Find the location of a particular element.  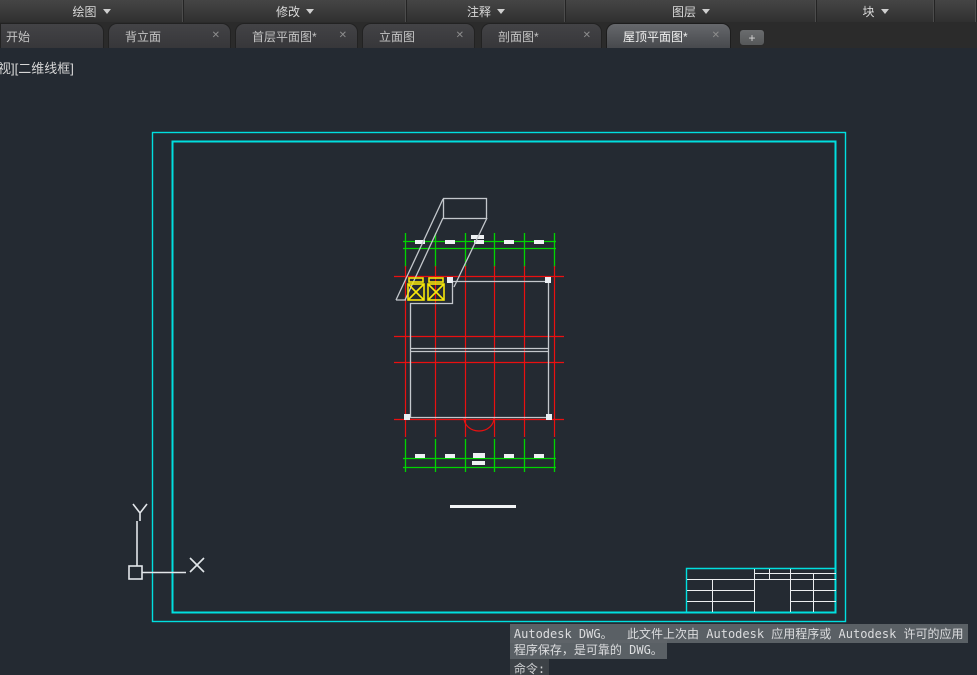

title-block is located at coordinates (760, 590).